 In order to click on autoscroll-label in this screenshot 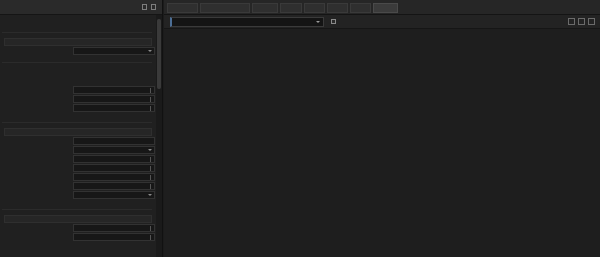, I will do `click(361, 21)`.